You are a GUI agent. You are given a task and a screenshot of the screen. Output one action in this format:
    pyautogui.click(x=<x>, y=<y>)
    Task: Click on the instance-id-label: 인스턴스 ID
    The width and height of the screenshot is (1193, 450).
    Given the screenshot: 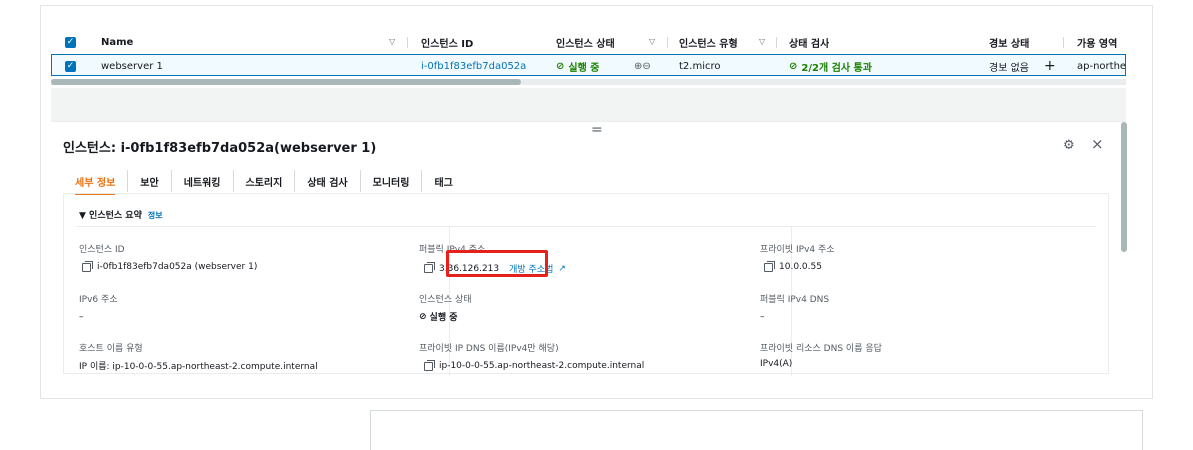 What is the action you would take?
    pyautogui.click(x=102, y=250)
    